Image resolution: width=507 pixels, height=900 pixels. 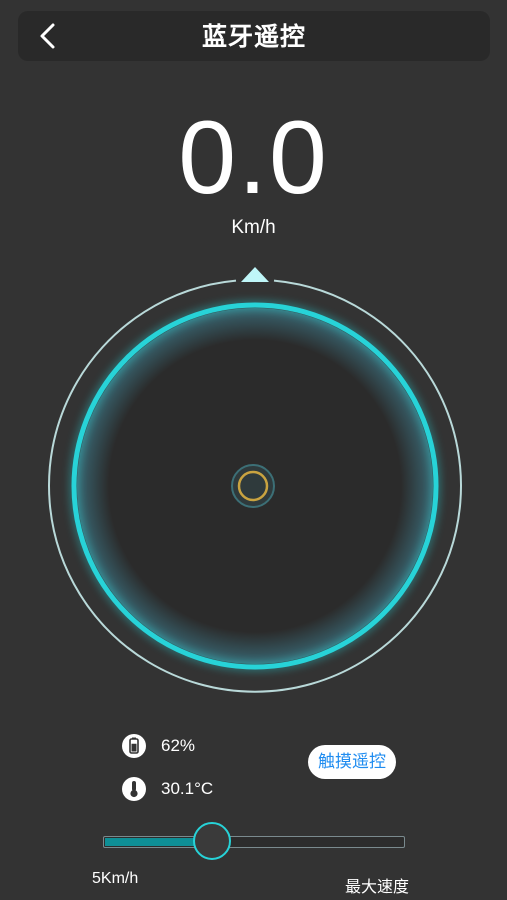 What do you see at coordinates (377, 886) in the screenshot?
I see `slider-max-label: 最大速度` at bounding box center [377, 886].